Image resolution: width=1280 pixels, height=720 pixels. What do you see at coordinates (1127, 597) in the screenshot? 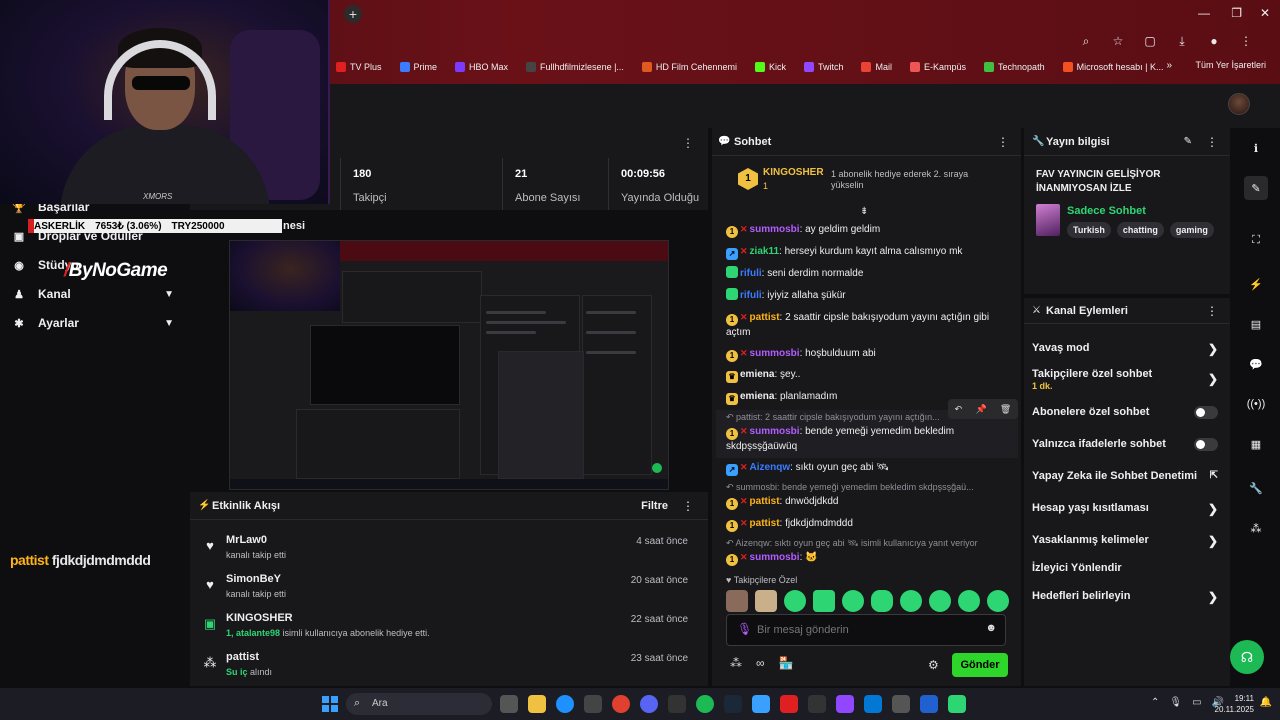
I see `action-row: Hedefleri belirleyin ❯` at bounding box center [1127, 597].